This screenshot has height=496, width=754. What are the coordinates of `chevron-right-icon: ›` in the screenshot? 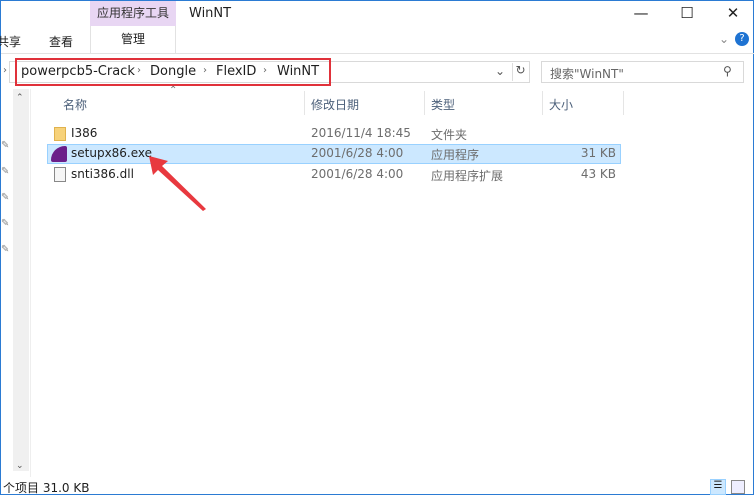 It's located at (5, 70).